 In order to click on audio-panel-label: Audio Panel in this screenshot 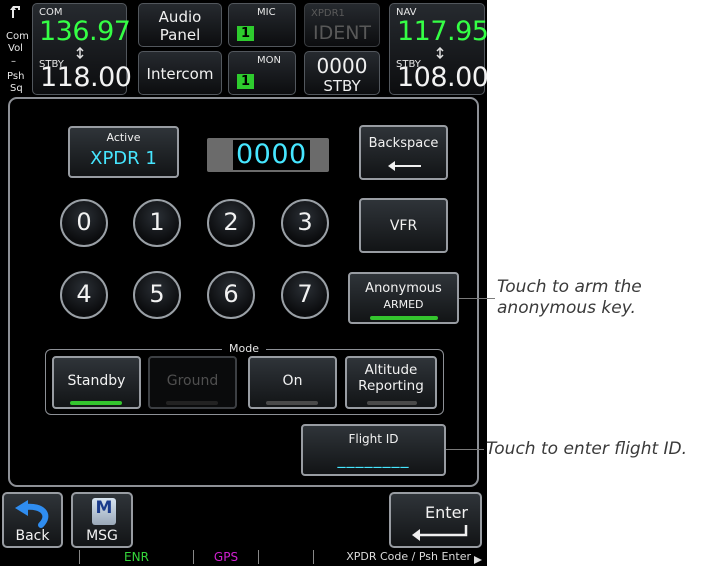, I will do `click(180, 26)`.